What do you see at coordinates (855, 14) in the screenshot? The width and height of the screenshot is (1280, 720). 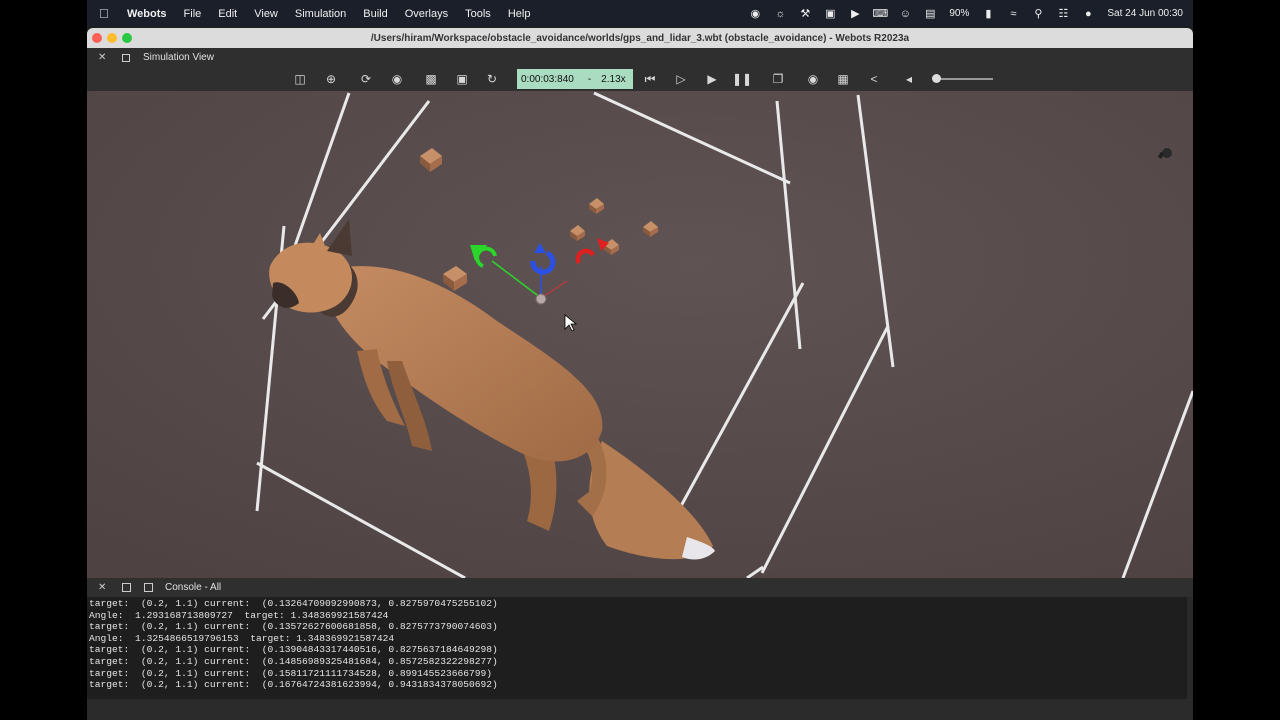 I see `play-circle-icon: ▶` at bounding box center [855, 14].